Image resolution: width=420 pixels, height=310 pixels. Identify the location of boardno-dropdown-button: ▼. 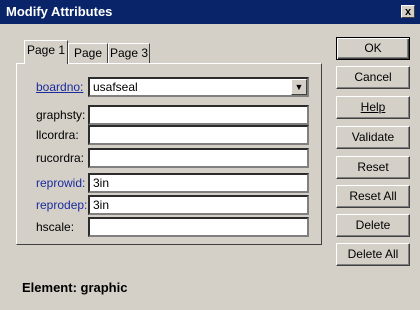
(299, 87).